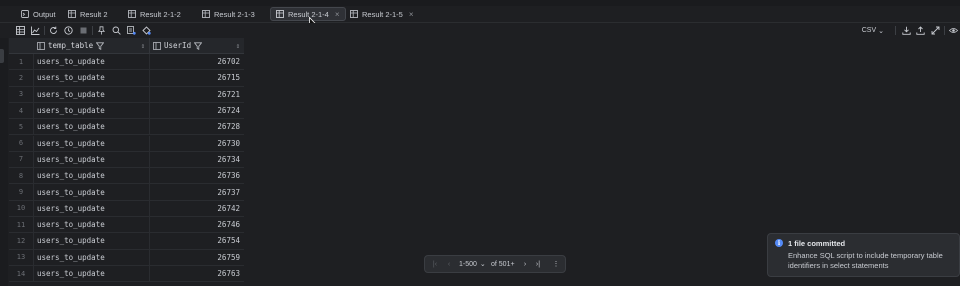 Image resolution: width=960 pixels, height=286 pixels. I want to click on table-row: 6 users_to_update 26730, so click(126, 143).